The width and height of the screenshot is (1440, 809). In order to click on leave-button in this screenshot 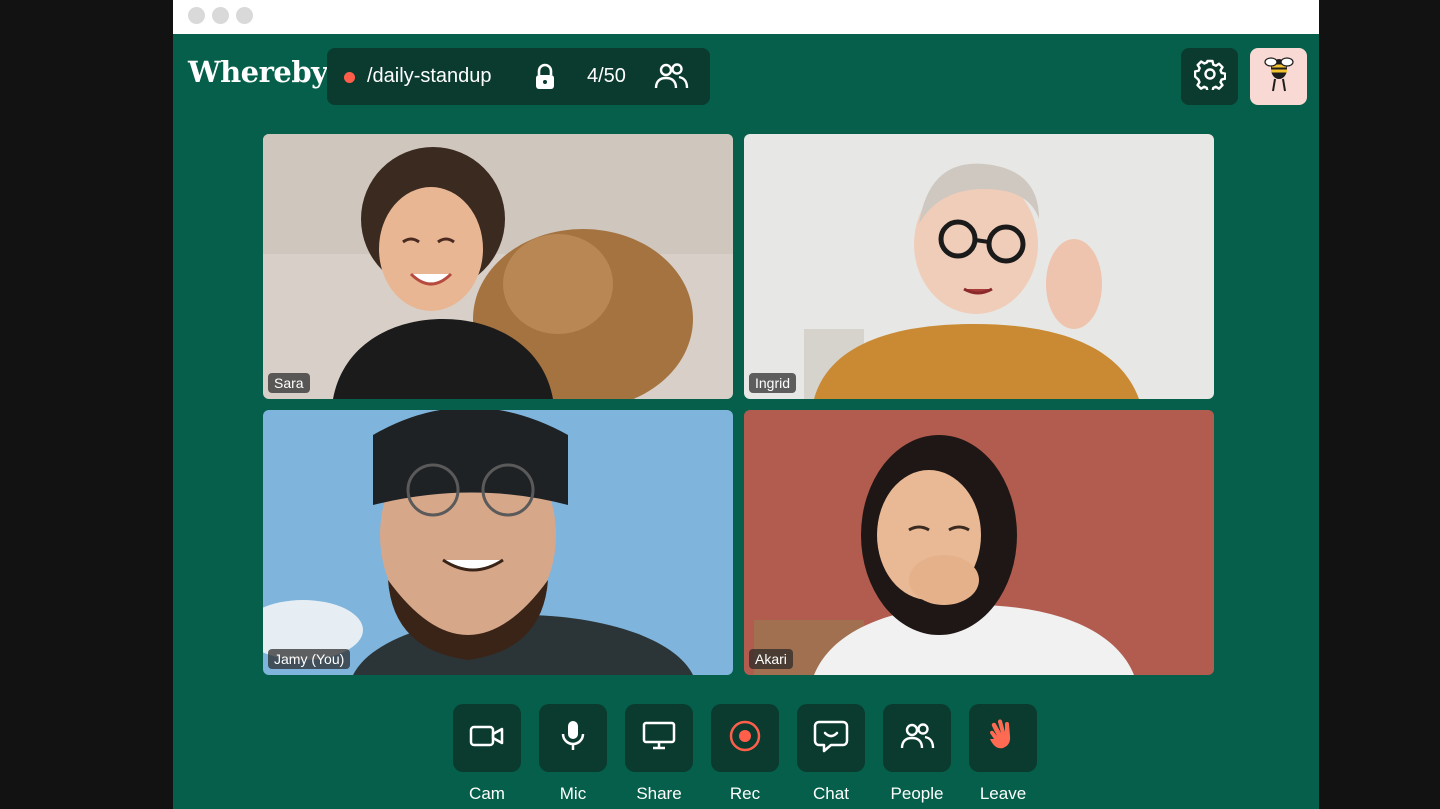, I will do `click(1003, 738)`.